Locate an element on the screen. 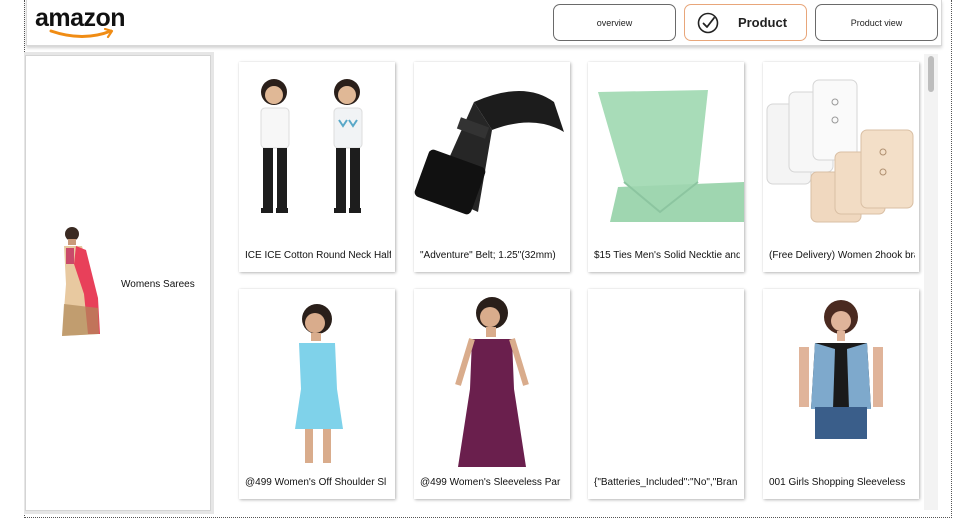  product-card: 001 Girls Shopping Sleeveless is located at coordinates (841, 394).